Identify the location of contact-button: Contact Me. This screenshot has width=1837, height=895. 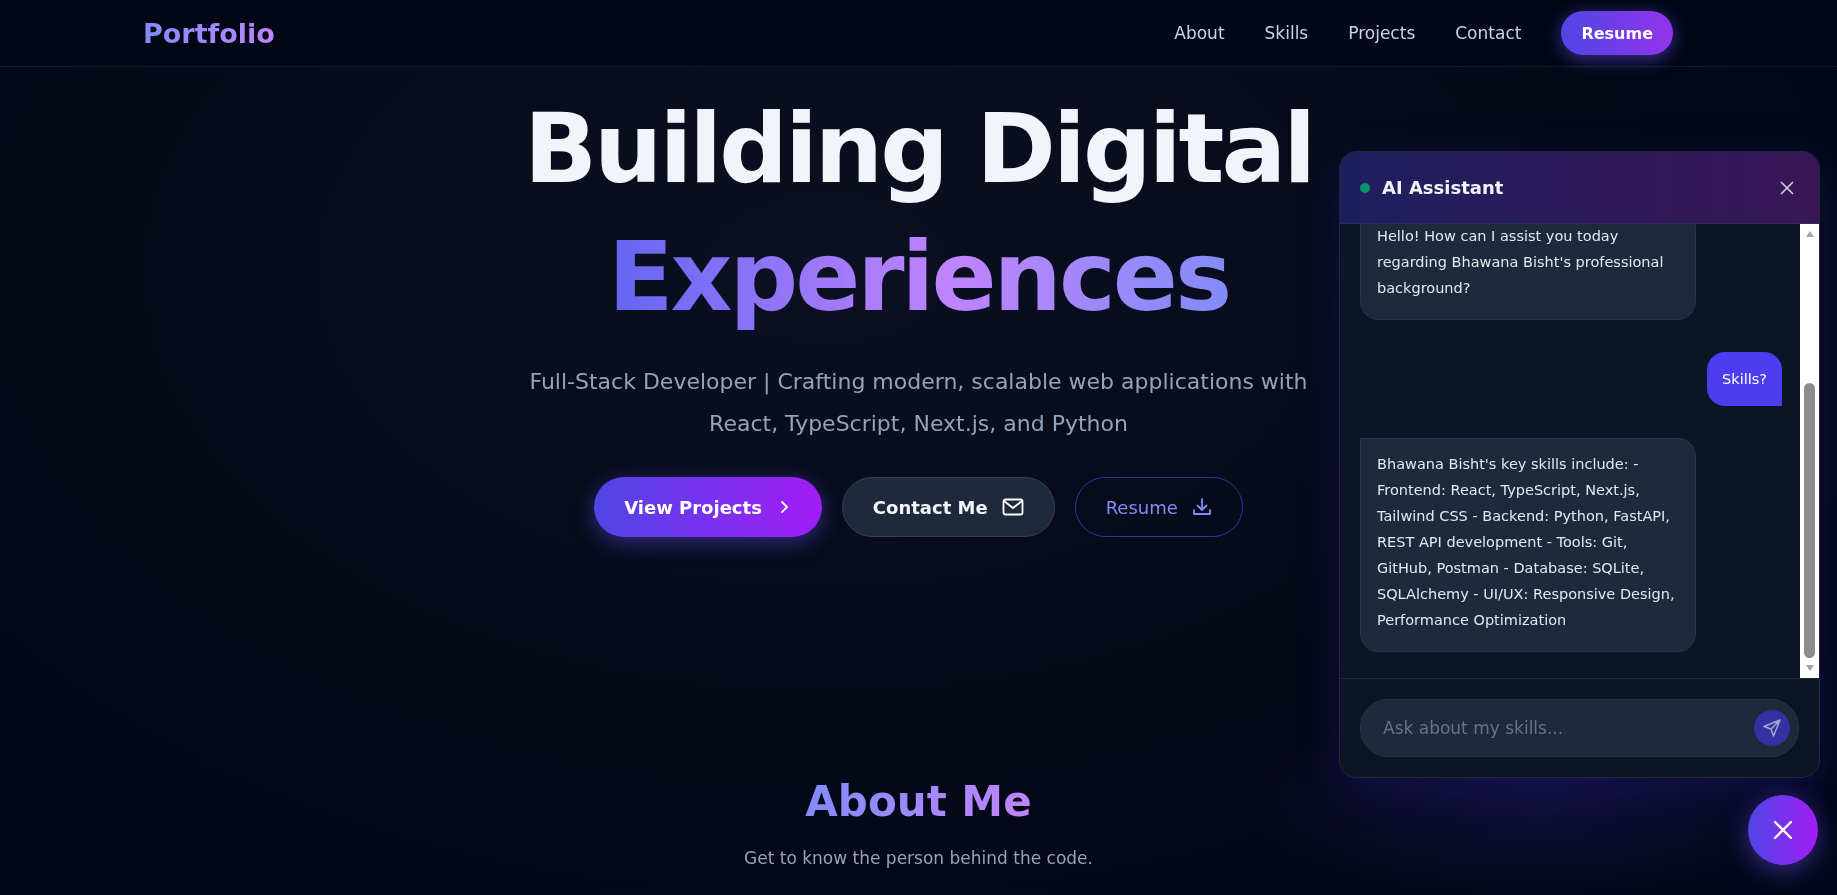
(948, 507).